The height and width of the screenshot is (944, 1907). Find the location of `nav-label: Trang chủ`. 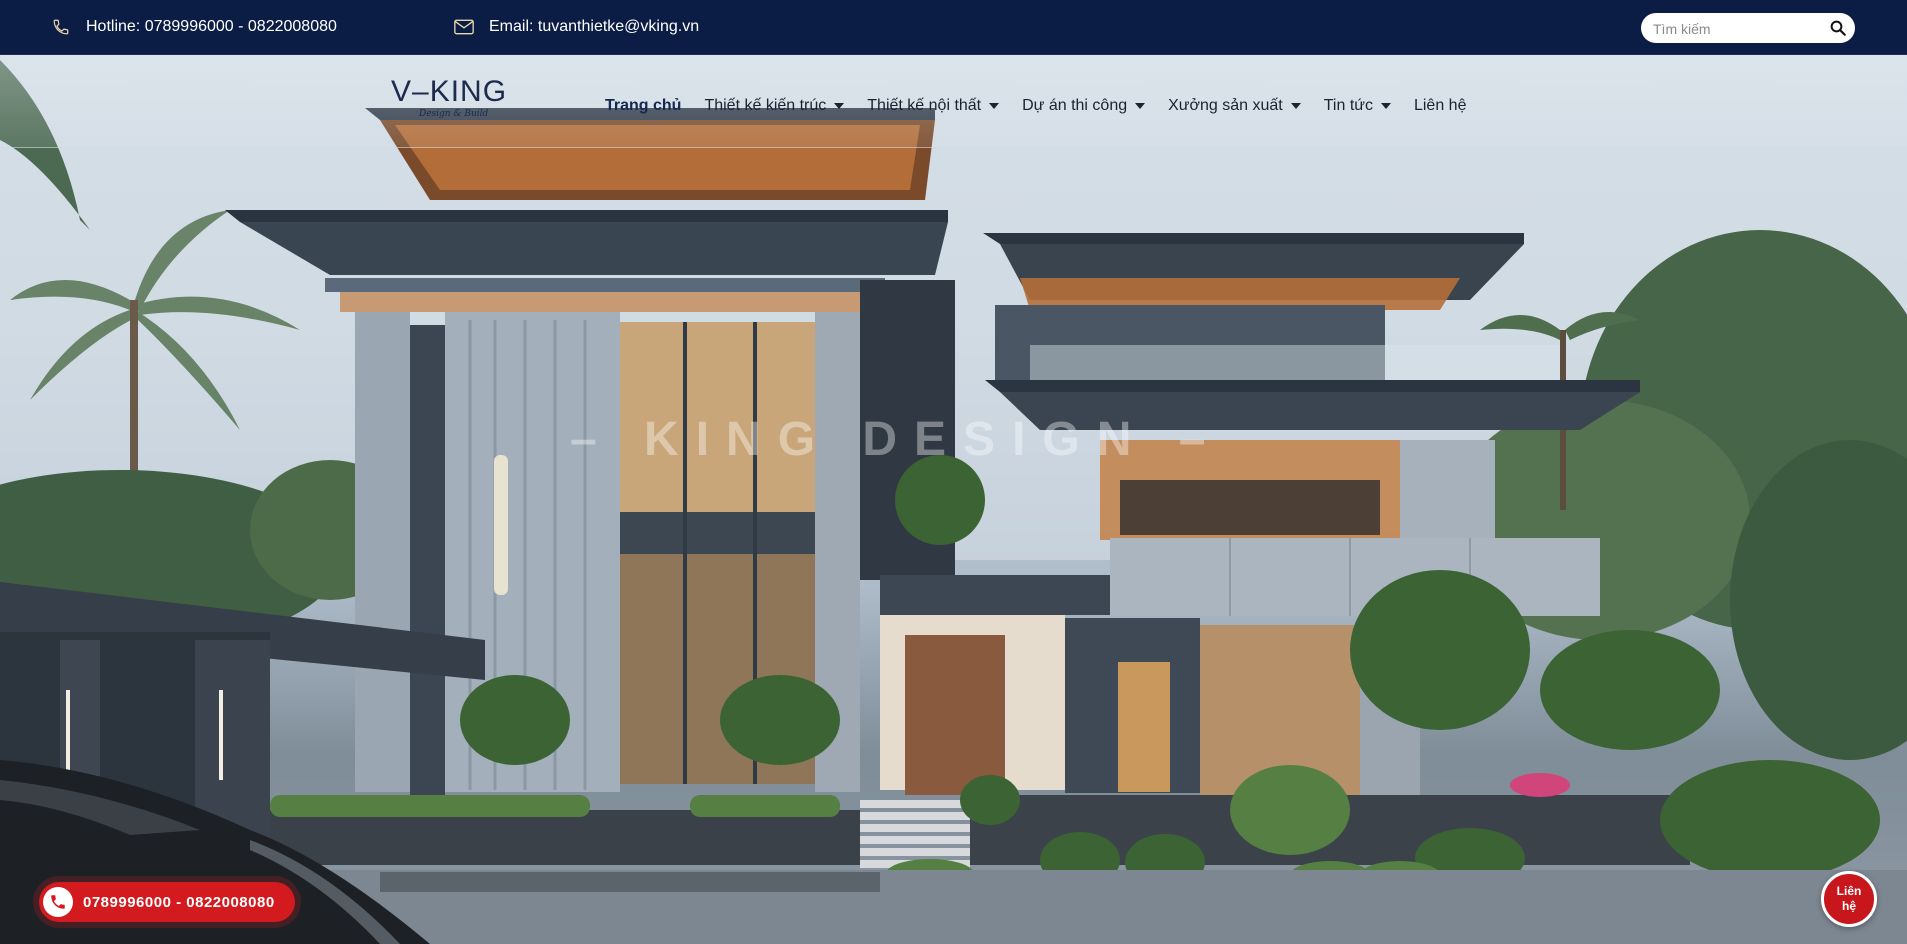

nav-label: Trang chủ is located at coordinates (643, 105).